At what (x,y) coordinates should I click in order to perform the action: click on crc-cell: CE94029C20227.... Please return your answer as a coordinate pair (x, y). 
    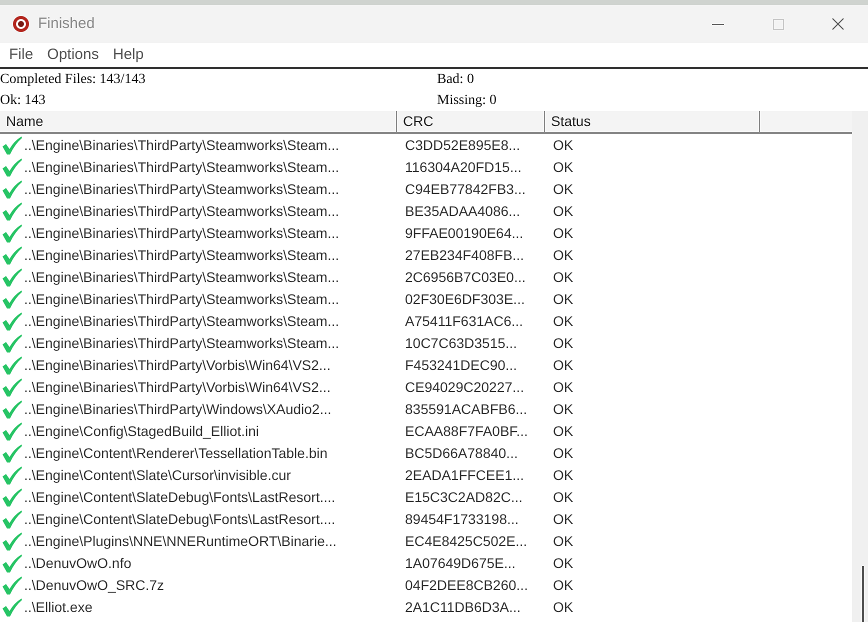
    Looking at the image, I should click on (464, 386).